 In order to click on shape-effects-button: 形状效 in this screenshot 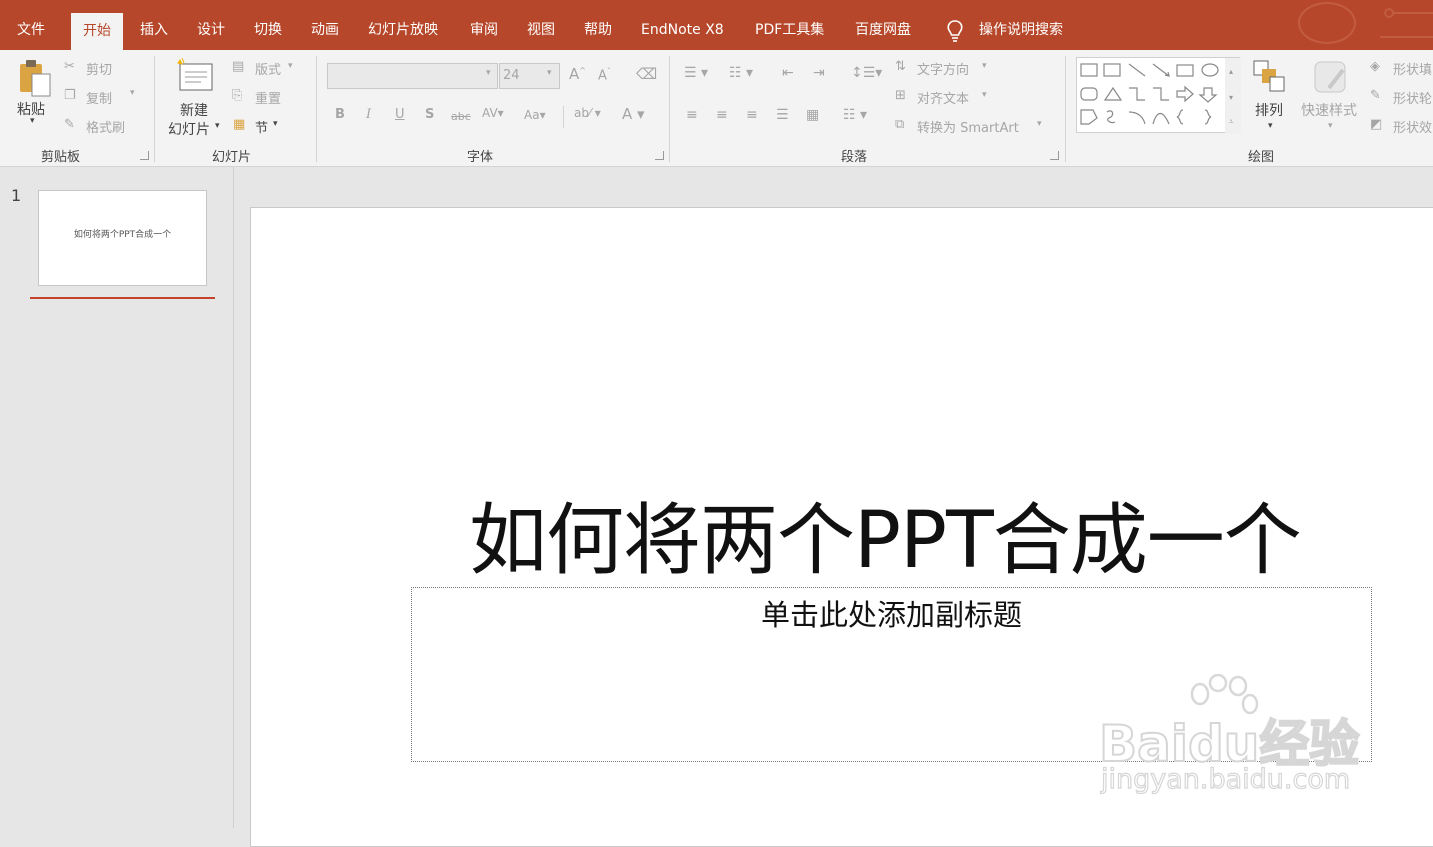, I will do `click(1412, 126)`.